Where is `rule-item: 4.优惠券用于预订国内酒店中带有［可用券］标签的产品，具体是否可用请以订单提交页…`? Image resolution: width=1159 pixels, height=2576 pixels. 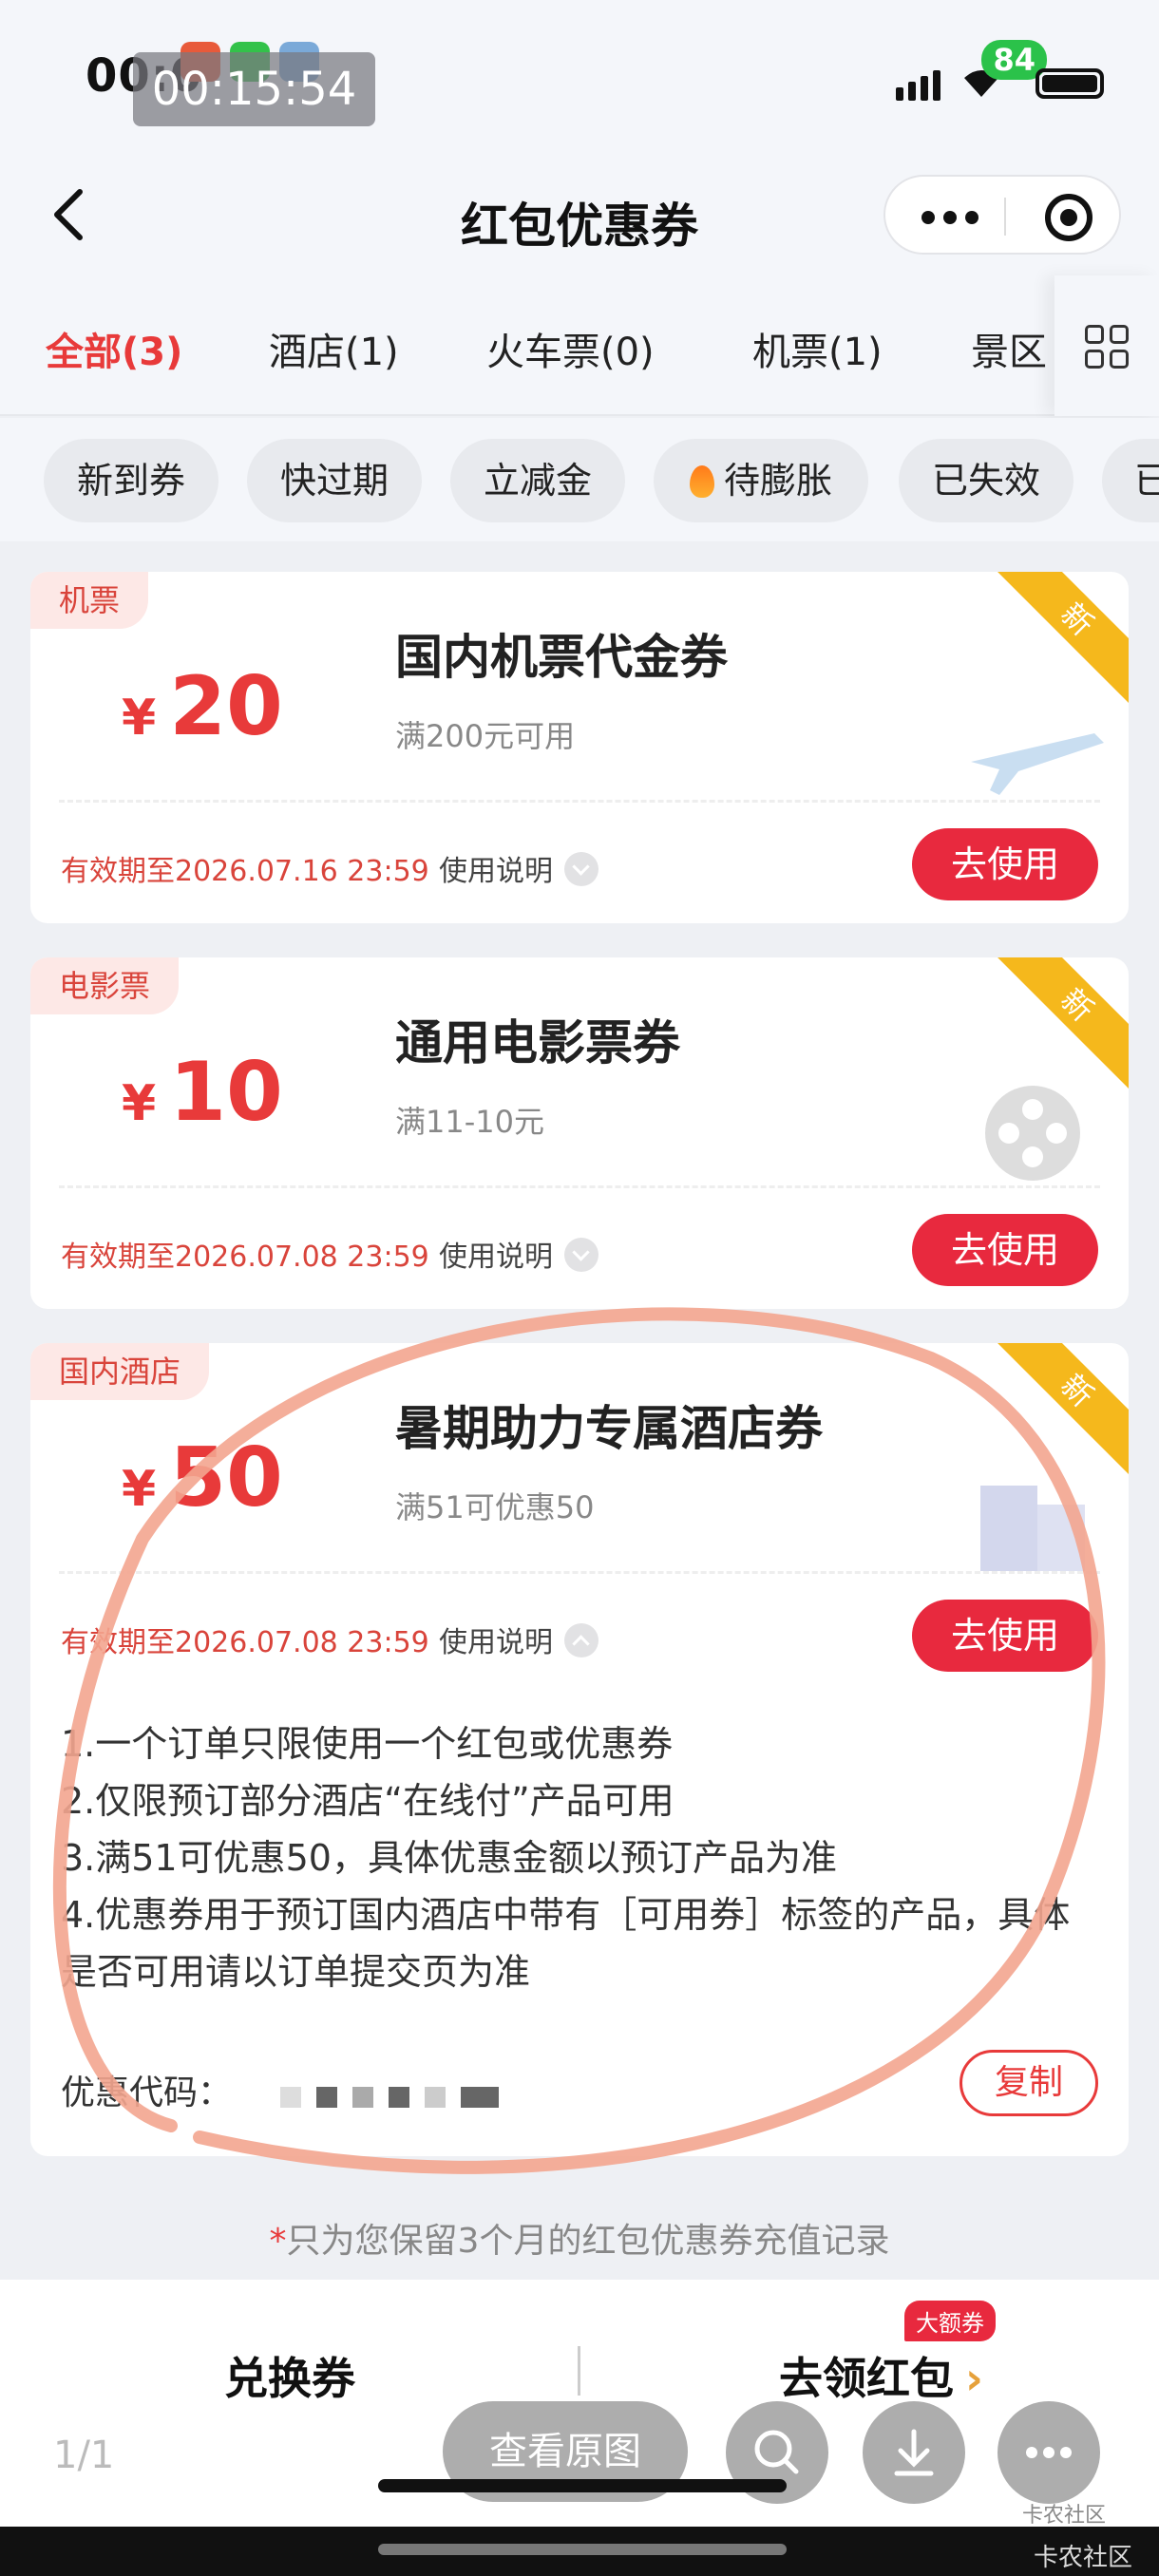
rule-item: 4.优惠券用于预订国内酒店中带有［可用券］标签的产品，具体是否可用请以订单提交页… is located at coordinates (566, 1943).